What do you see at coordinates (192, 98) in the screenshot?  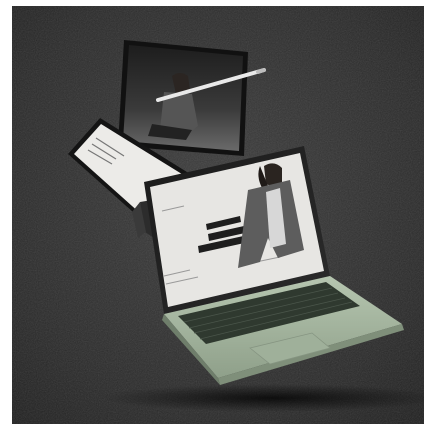 I see `top-tablet` at bounding box center [192, 98].